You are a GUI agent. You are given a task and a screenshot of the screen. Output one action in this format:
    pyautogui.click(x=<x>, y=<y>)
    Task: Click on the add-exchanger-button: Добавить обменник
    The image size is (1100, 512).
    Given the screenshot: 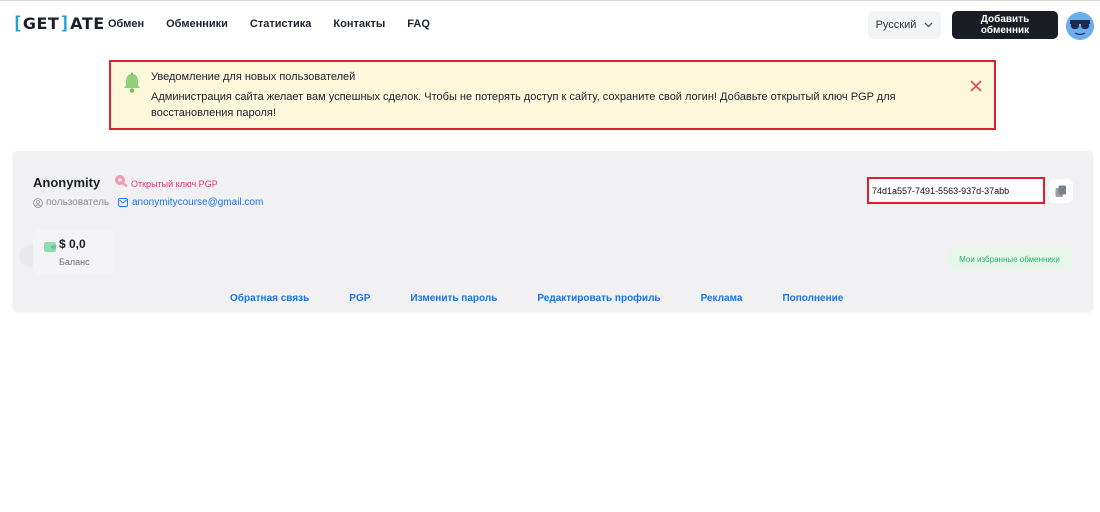 What is the action you would take?
    pyautogui.click(x=1005, y=25)
    